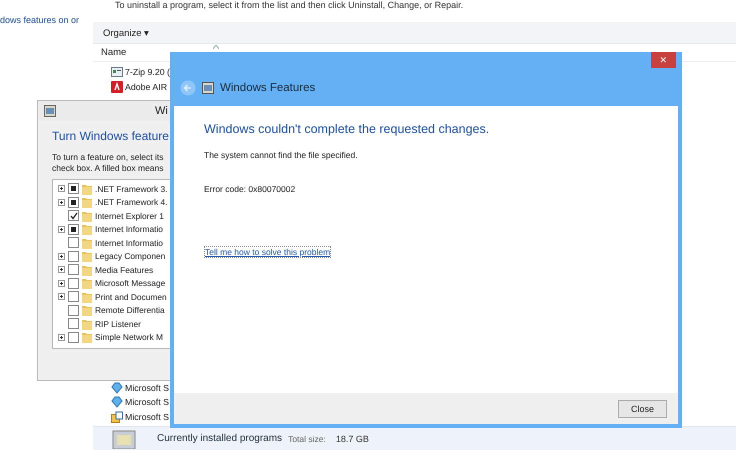 This screenshot has height=450, width=736. What do you see at coordinates (131, 202) in the screenshot?
I see `feature-label: .NET Framework 4.` at bounding box center [131, 202].